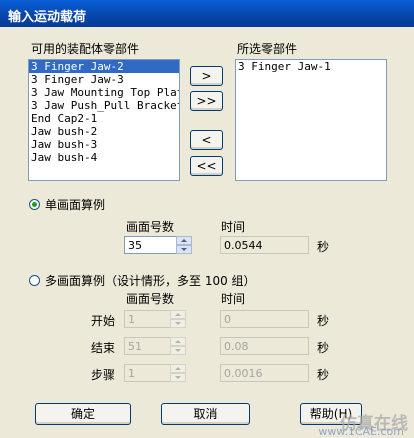 The image size is (414, 438). I want to click on single-time-header: 时间, so click(233, 227).